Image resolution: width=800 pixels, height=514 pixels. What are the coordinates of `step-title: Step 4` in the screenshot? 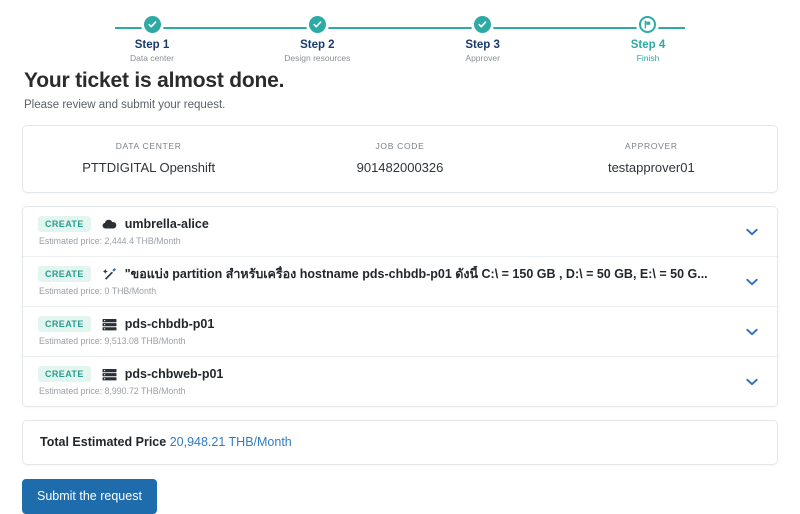 It's located at (648, 45).